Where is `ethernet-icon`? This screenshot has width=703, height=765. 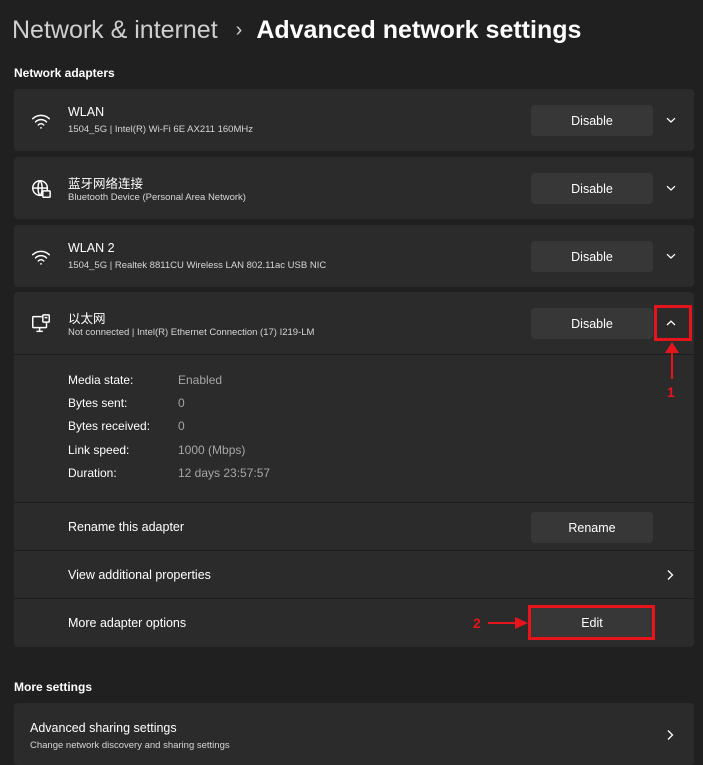
ethernet-icon is located at coordinates (41, 324).